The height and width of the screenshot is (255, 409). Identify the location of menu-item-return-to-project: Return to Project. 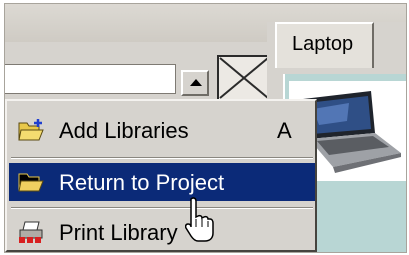
(162, 182).